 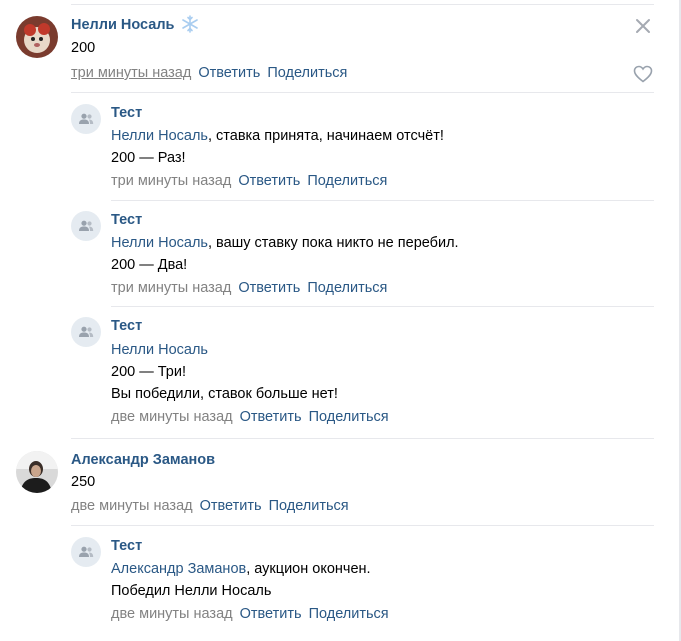 What do you see at coordinates (224, 394) in the screenshot?
I see `reply-text: Вы победили, ставок больше нет!` at bounding box center [224, 394].